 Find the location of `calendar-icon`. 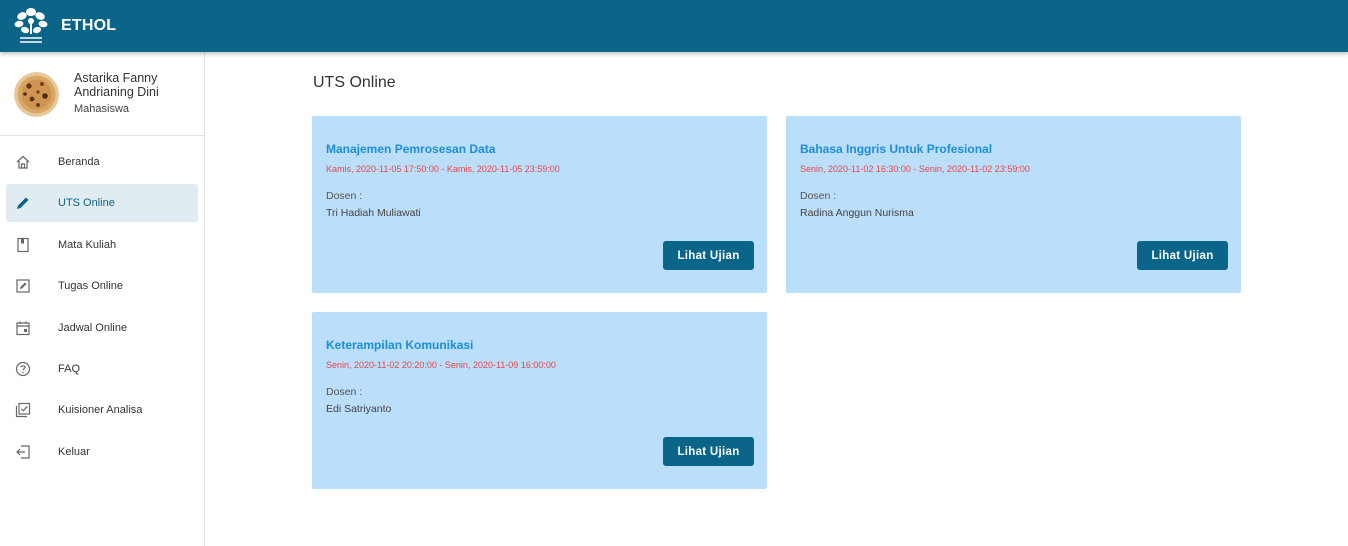

calendar-icon is located at coordinates (23, 328).